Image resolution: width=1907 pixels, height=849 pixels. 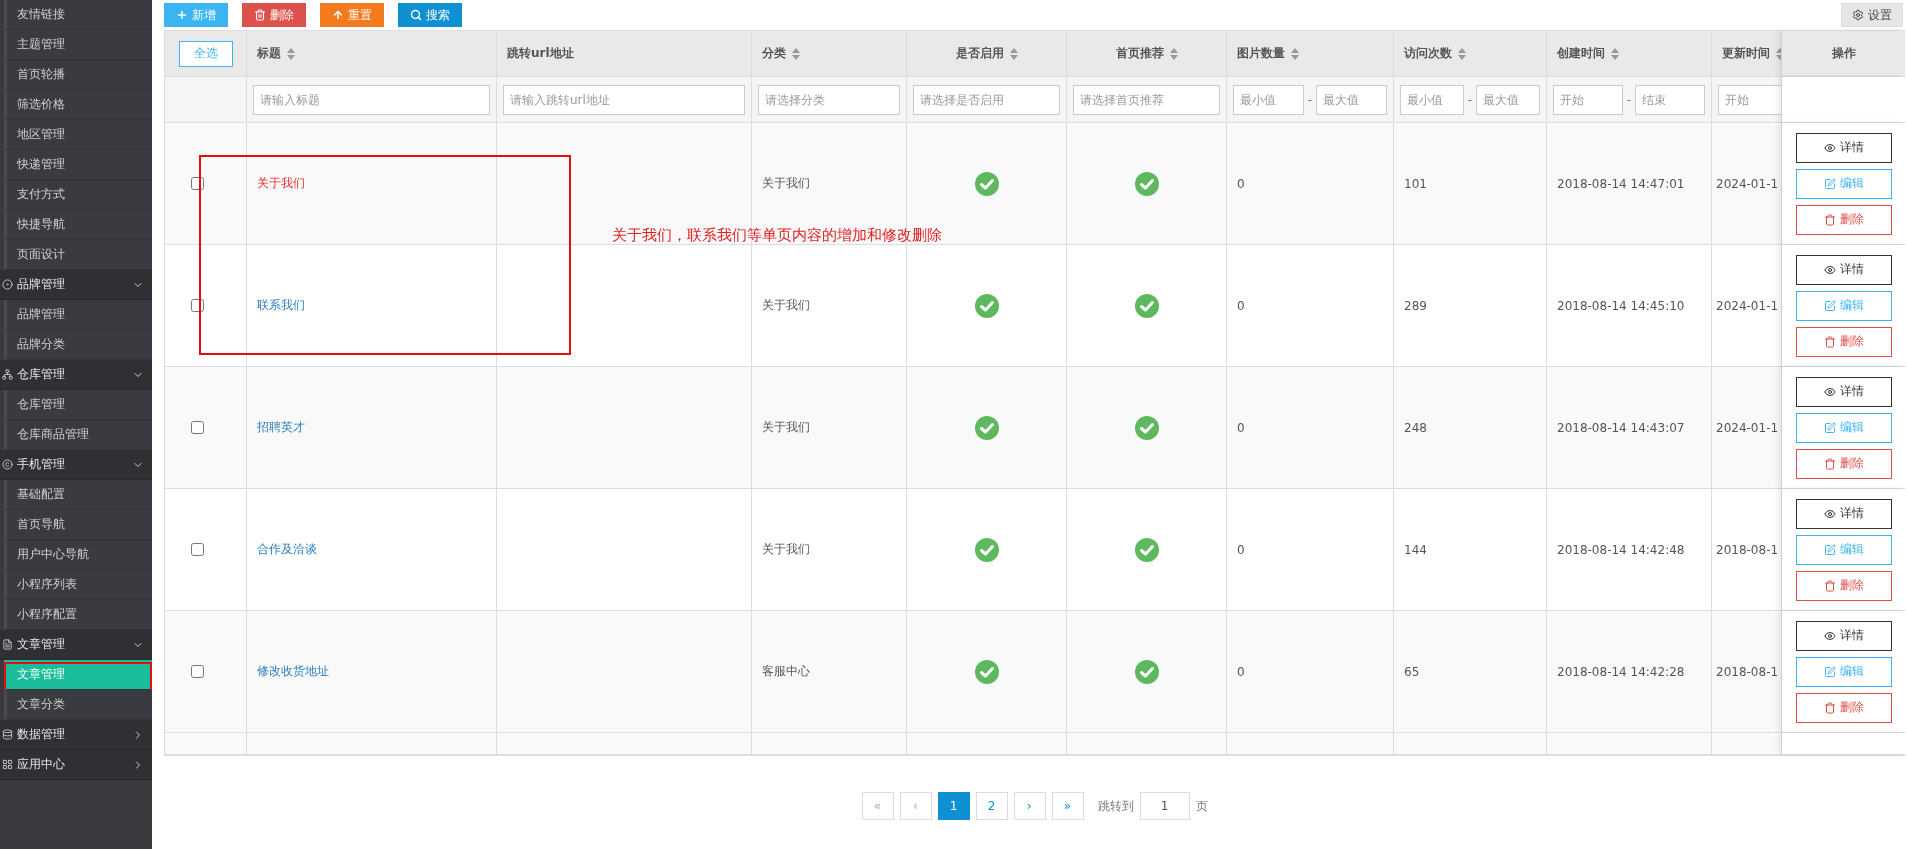 I want to click on toolbar-button: 搜索, so click(x=430, y=15).